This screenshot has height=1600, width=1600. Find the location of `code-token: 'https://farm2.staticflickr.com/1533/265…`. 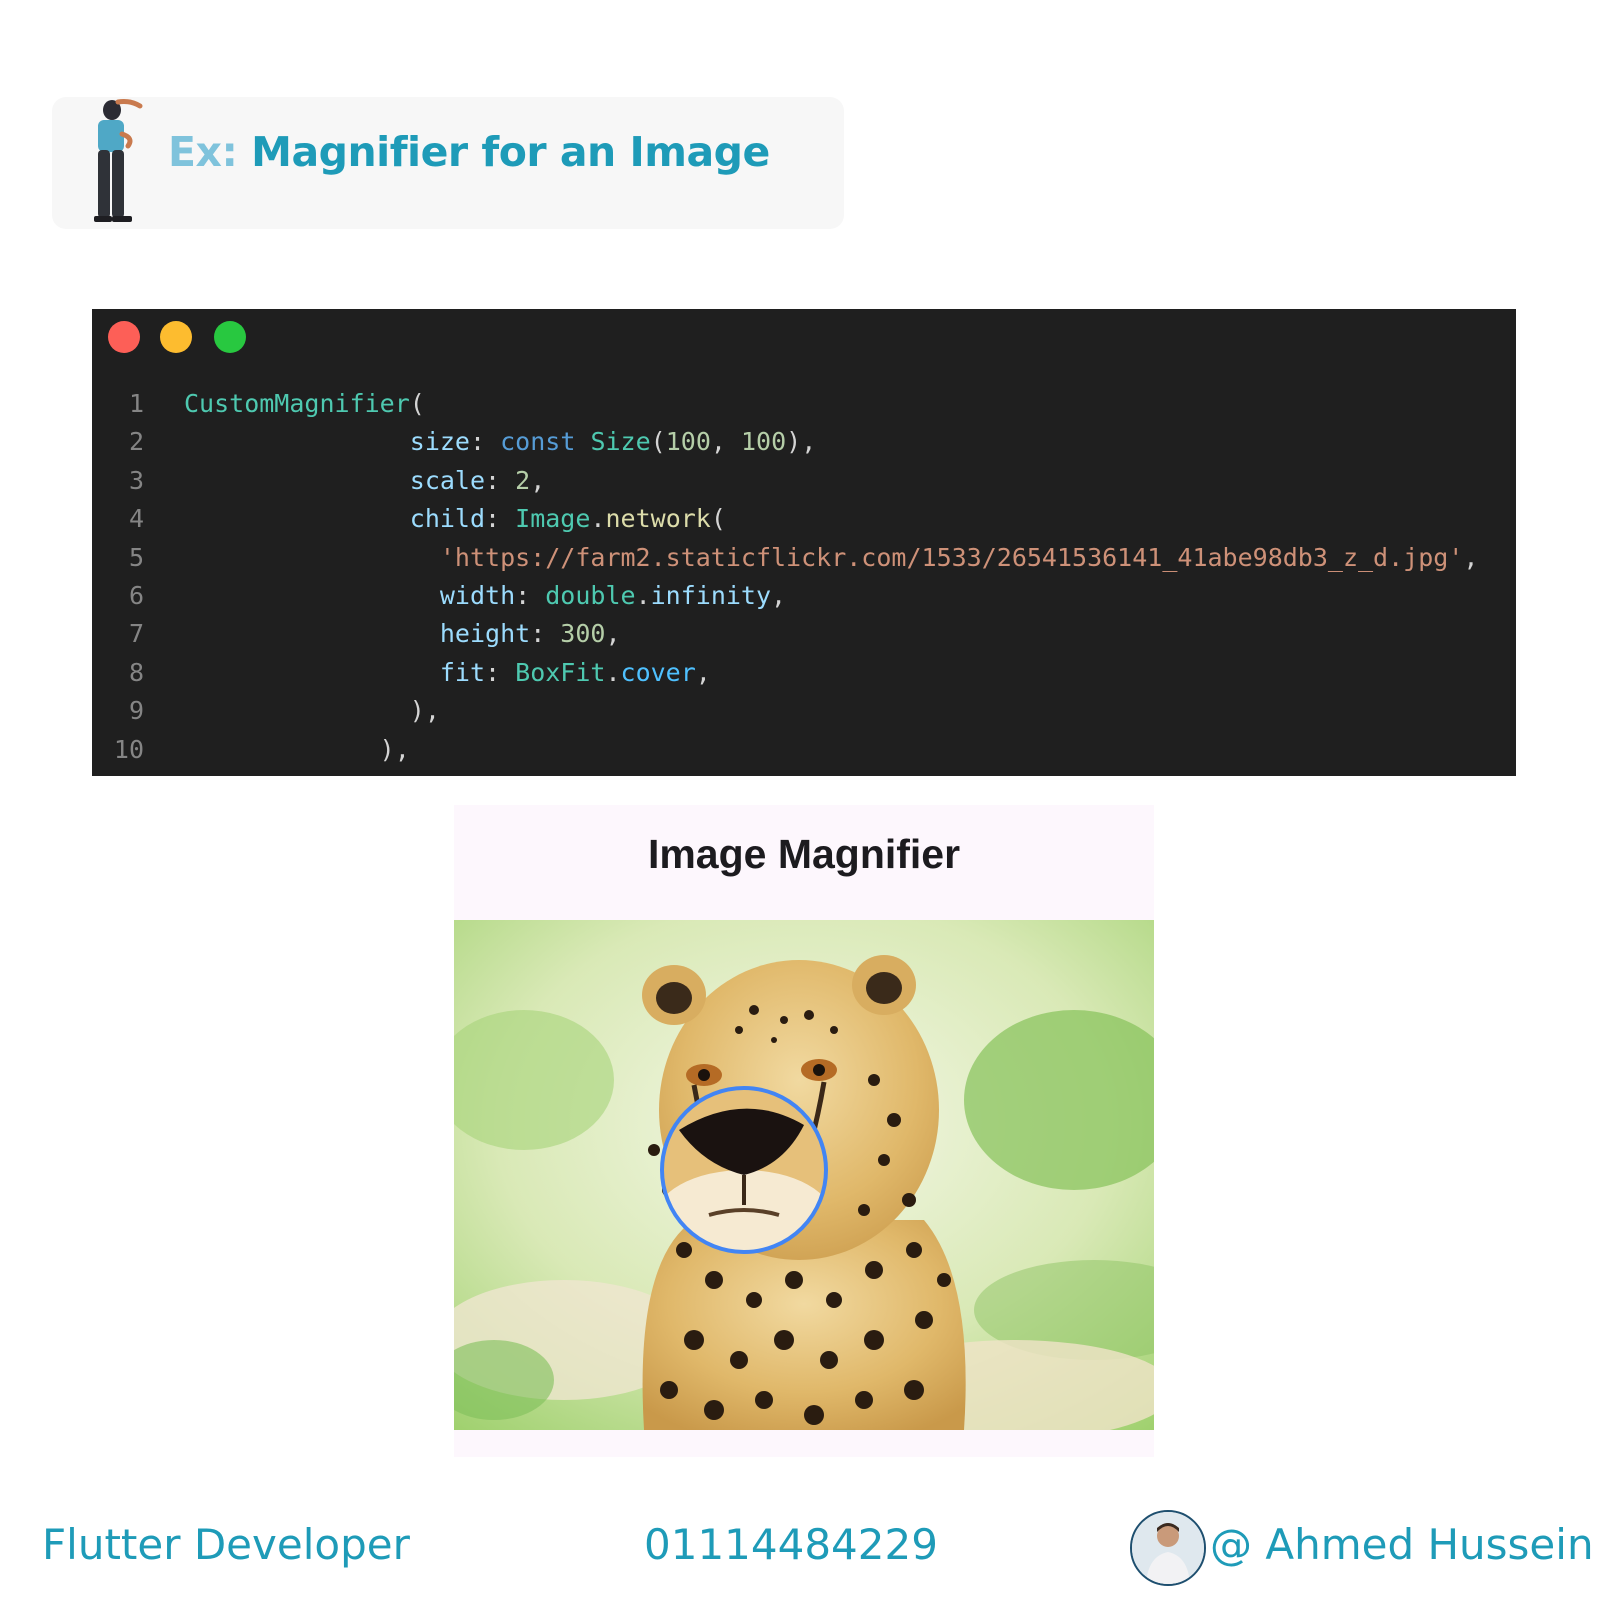

code-token: 'https://farm2.staticflickr.com/1533/265… is located at coordinates (951, 557).